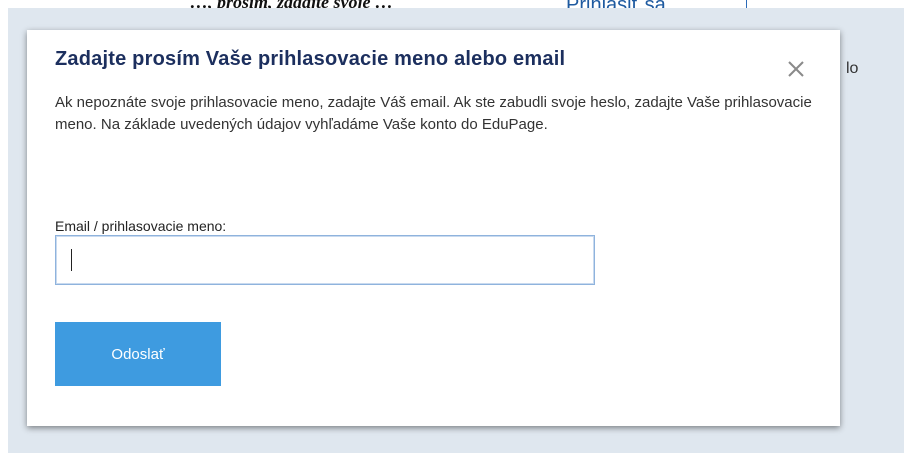 Image resolution: width=904 pixels, height=453 pixels. I want to click on background-right-text: lo, so click(852, 68).